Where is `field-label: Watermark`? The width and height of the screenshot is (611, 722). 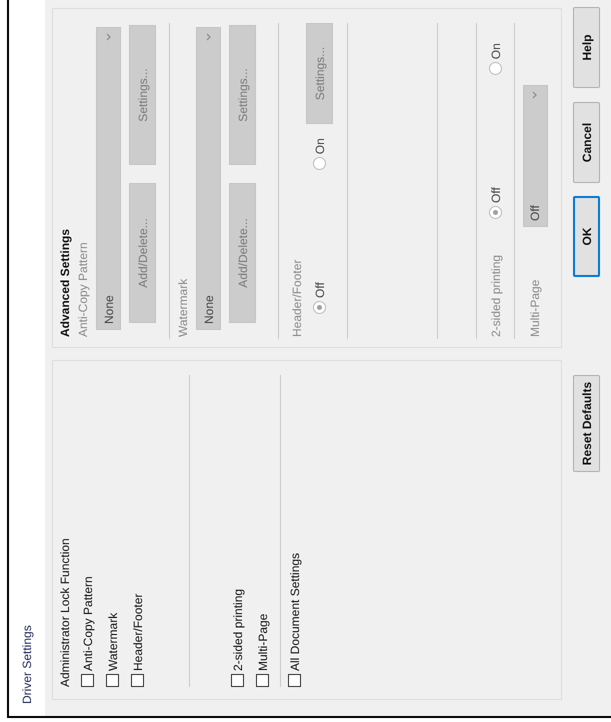
field-label: Watermark is located at coordinates (183, 308).